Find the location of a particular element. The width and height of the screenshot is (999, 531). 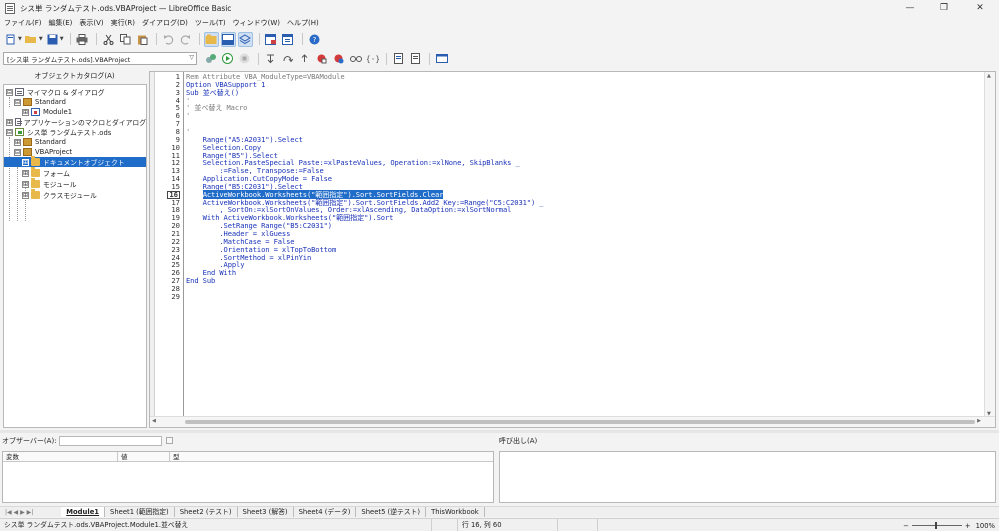

insert-controls-button is located at coordinates (441, 58).